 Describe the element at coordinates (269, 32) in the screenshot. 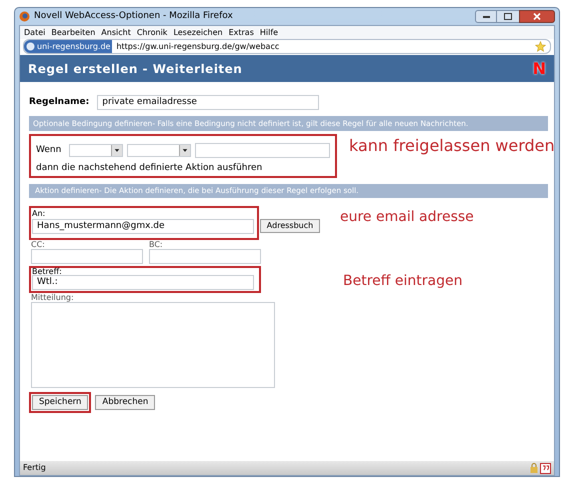

I see `menu-item: Hilfe` at that location.